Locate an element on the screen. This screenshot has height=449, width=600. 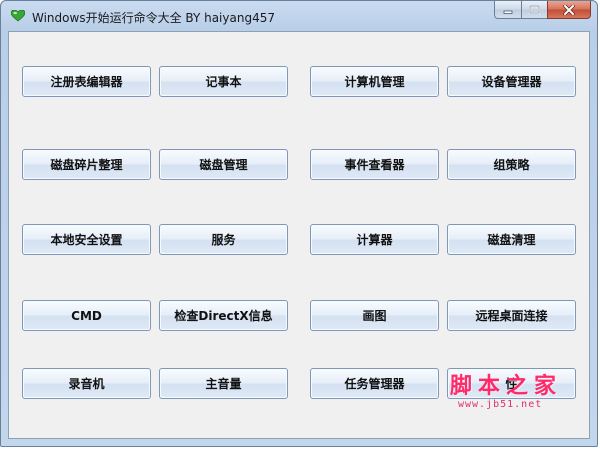
disk-management-button: 磁盘管理 is located at coordinates (223, 164).